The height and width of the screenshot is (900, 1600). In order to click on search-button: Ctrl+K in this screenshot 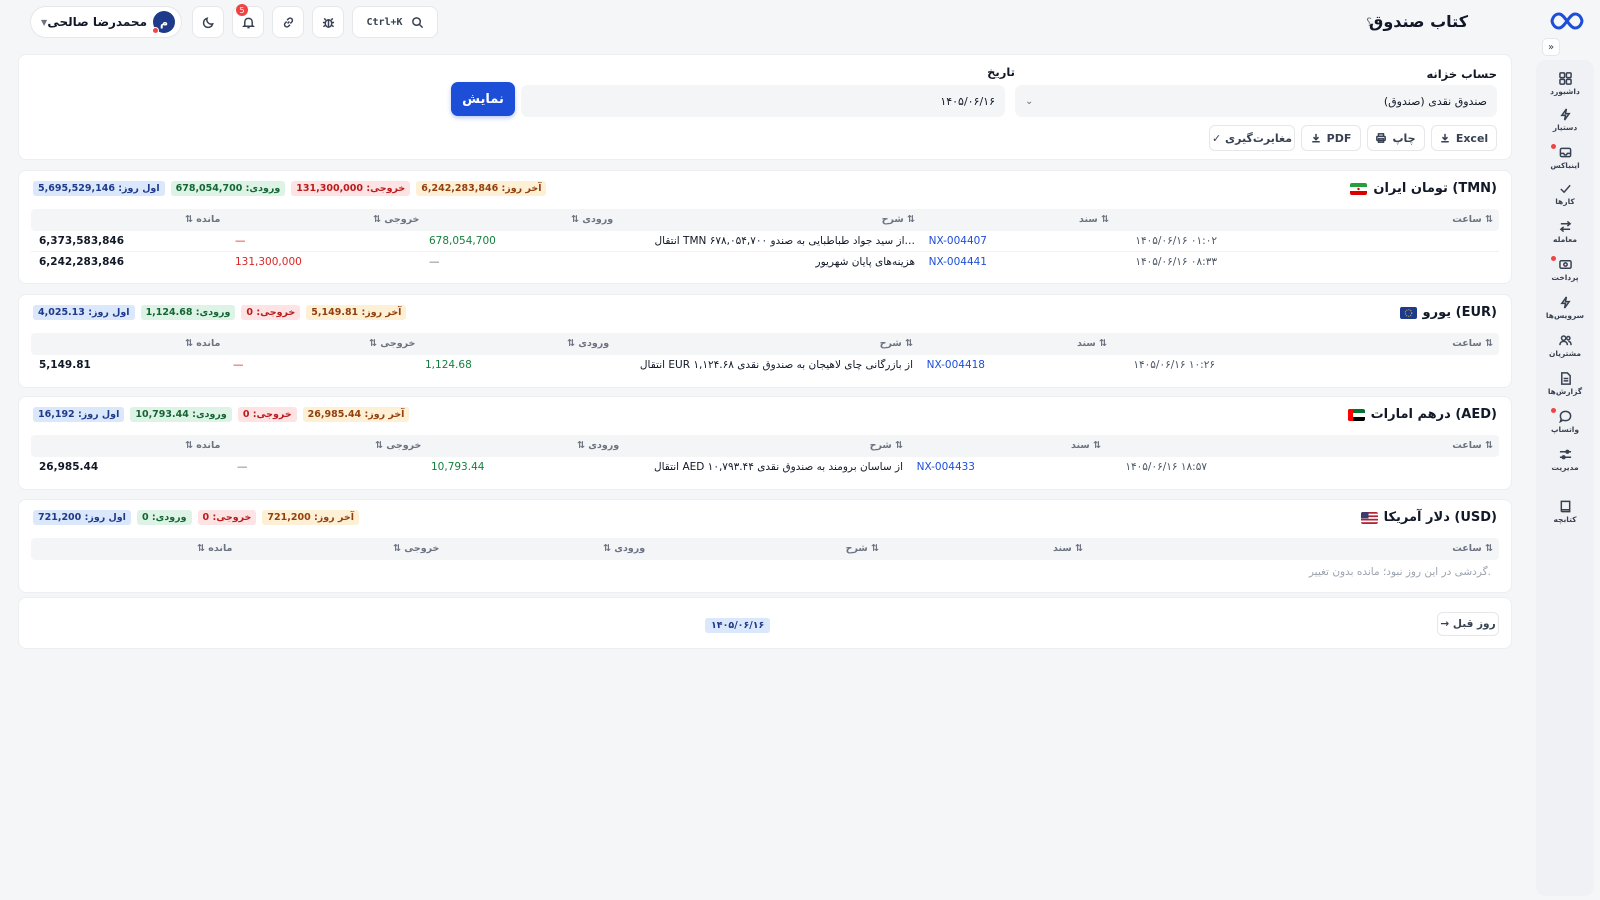, I will do `click(395, 22)`.